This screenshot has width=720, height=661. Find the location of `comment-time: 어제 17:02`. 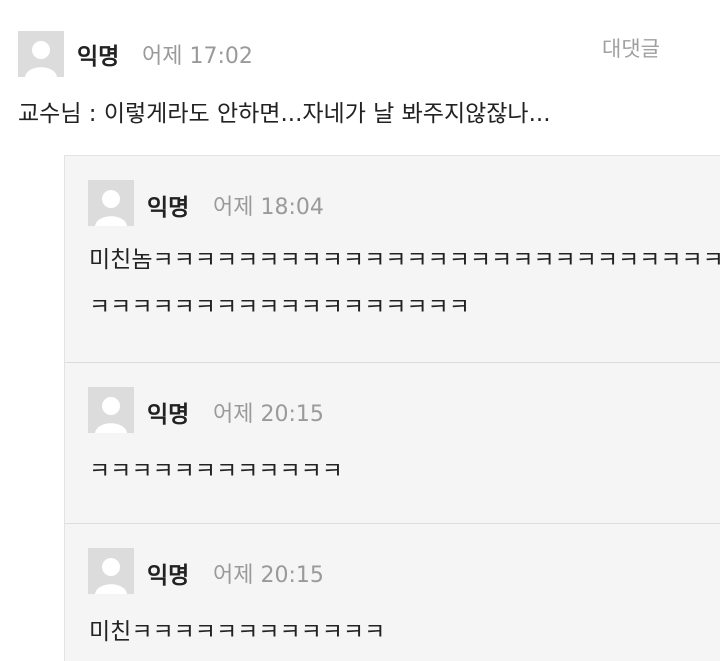

comment-time: 어제 17:02 is located at coordinates (197, 56).